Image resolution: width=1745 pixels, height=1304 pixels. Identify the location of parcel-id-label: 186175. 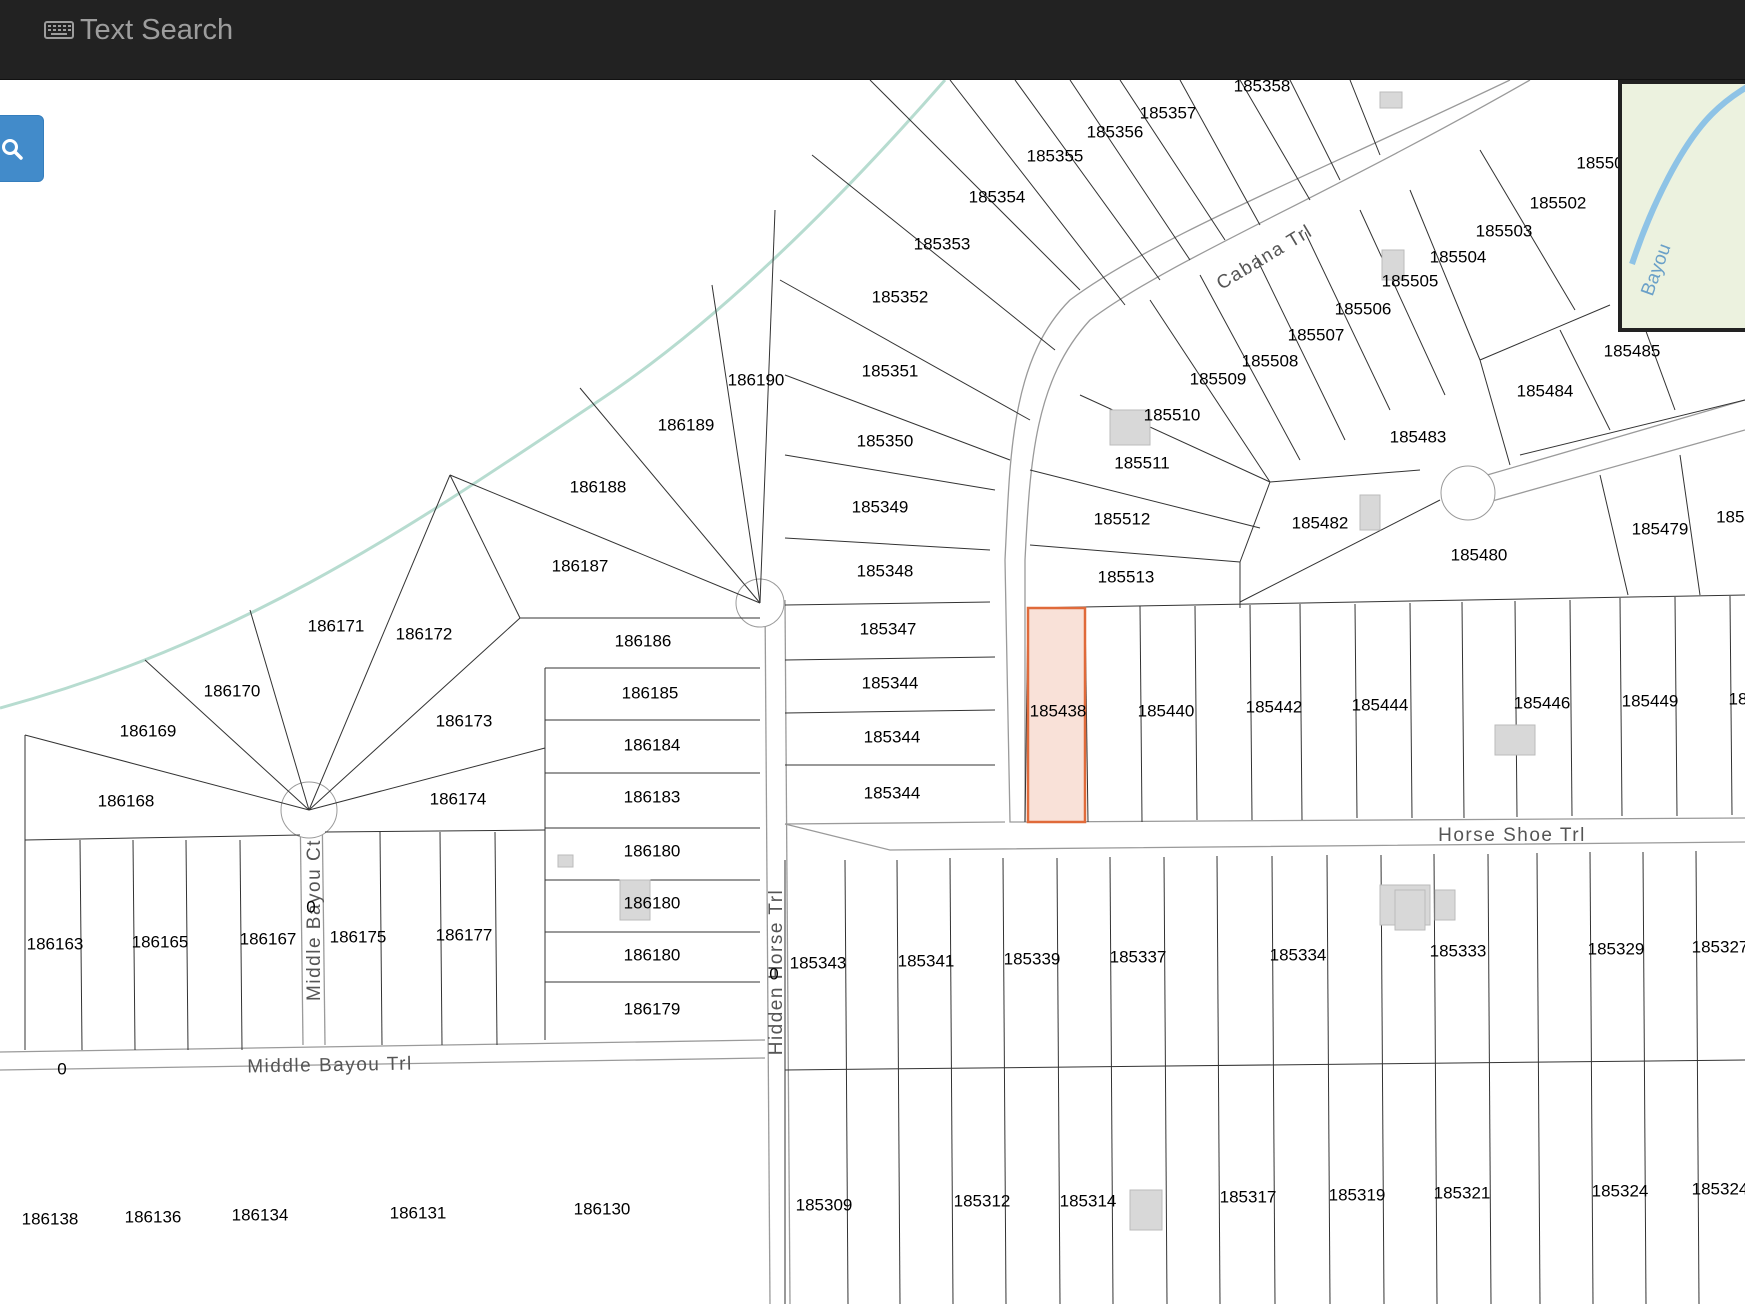
(358, 936).